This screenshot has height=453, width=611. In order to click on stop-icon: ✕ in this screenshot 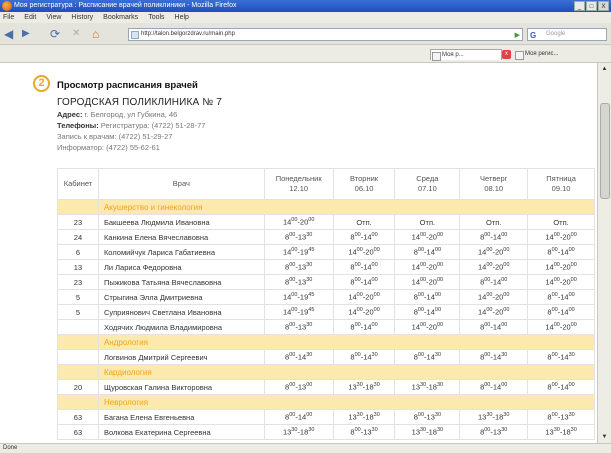, I will do `click(76, 34)`.